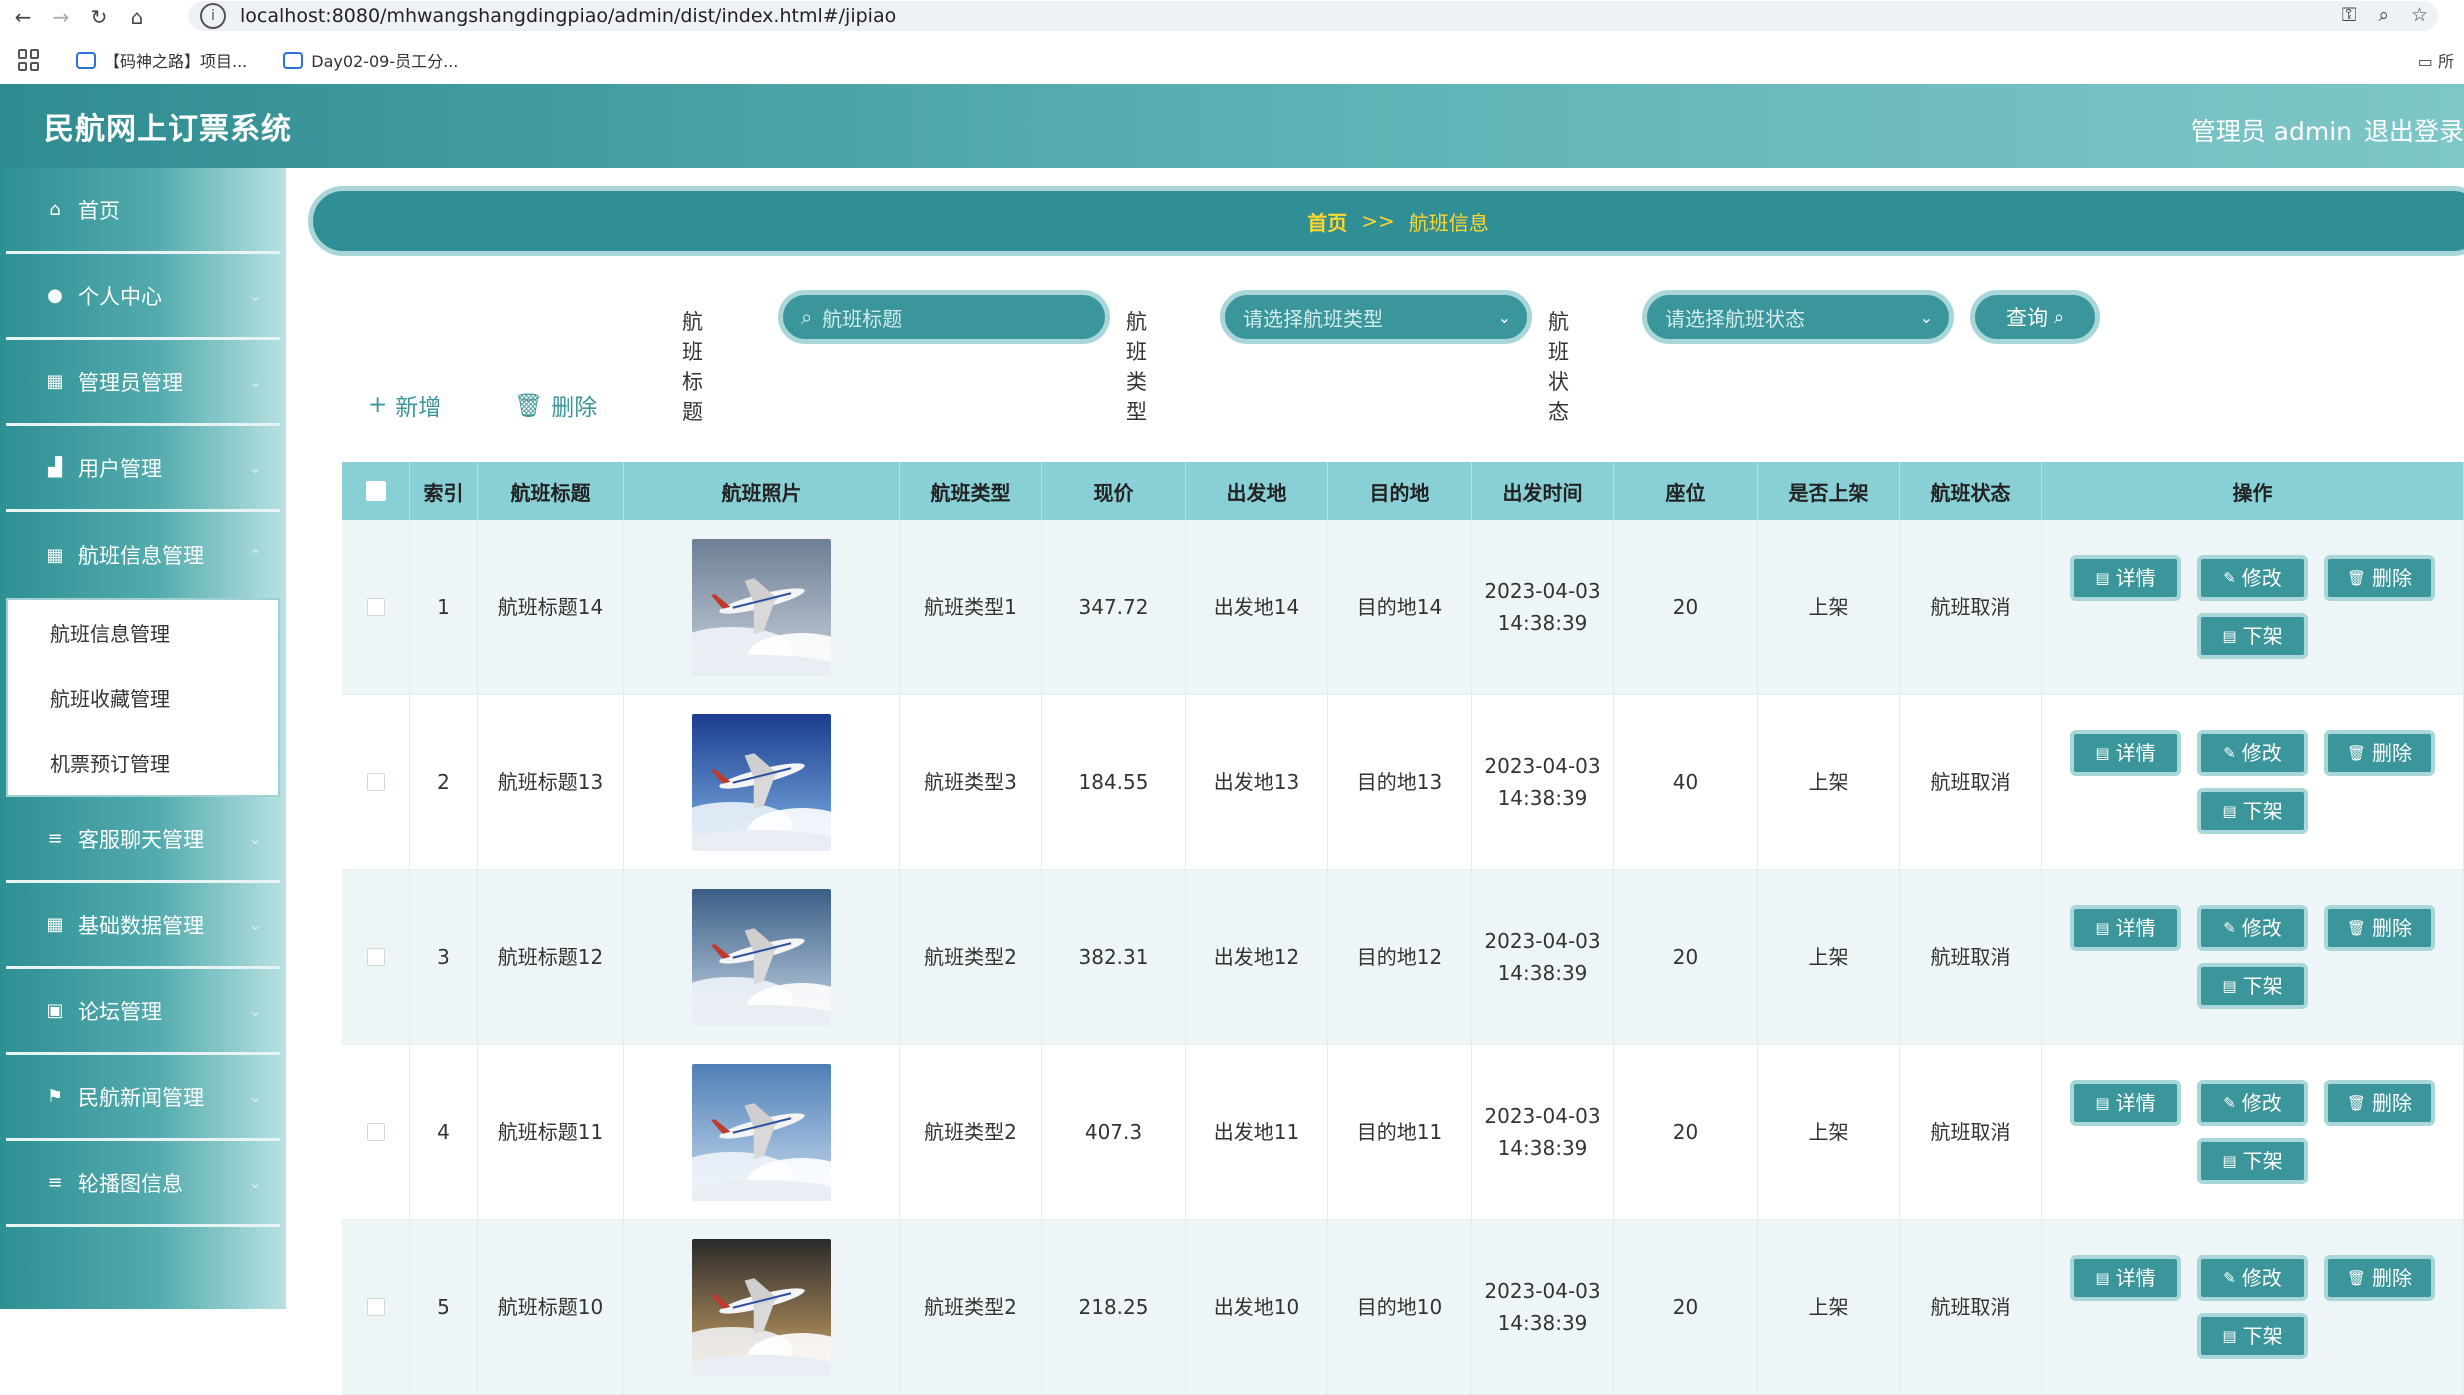  I want to click on cell-seats: 40, so click(1686, 782).